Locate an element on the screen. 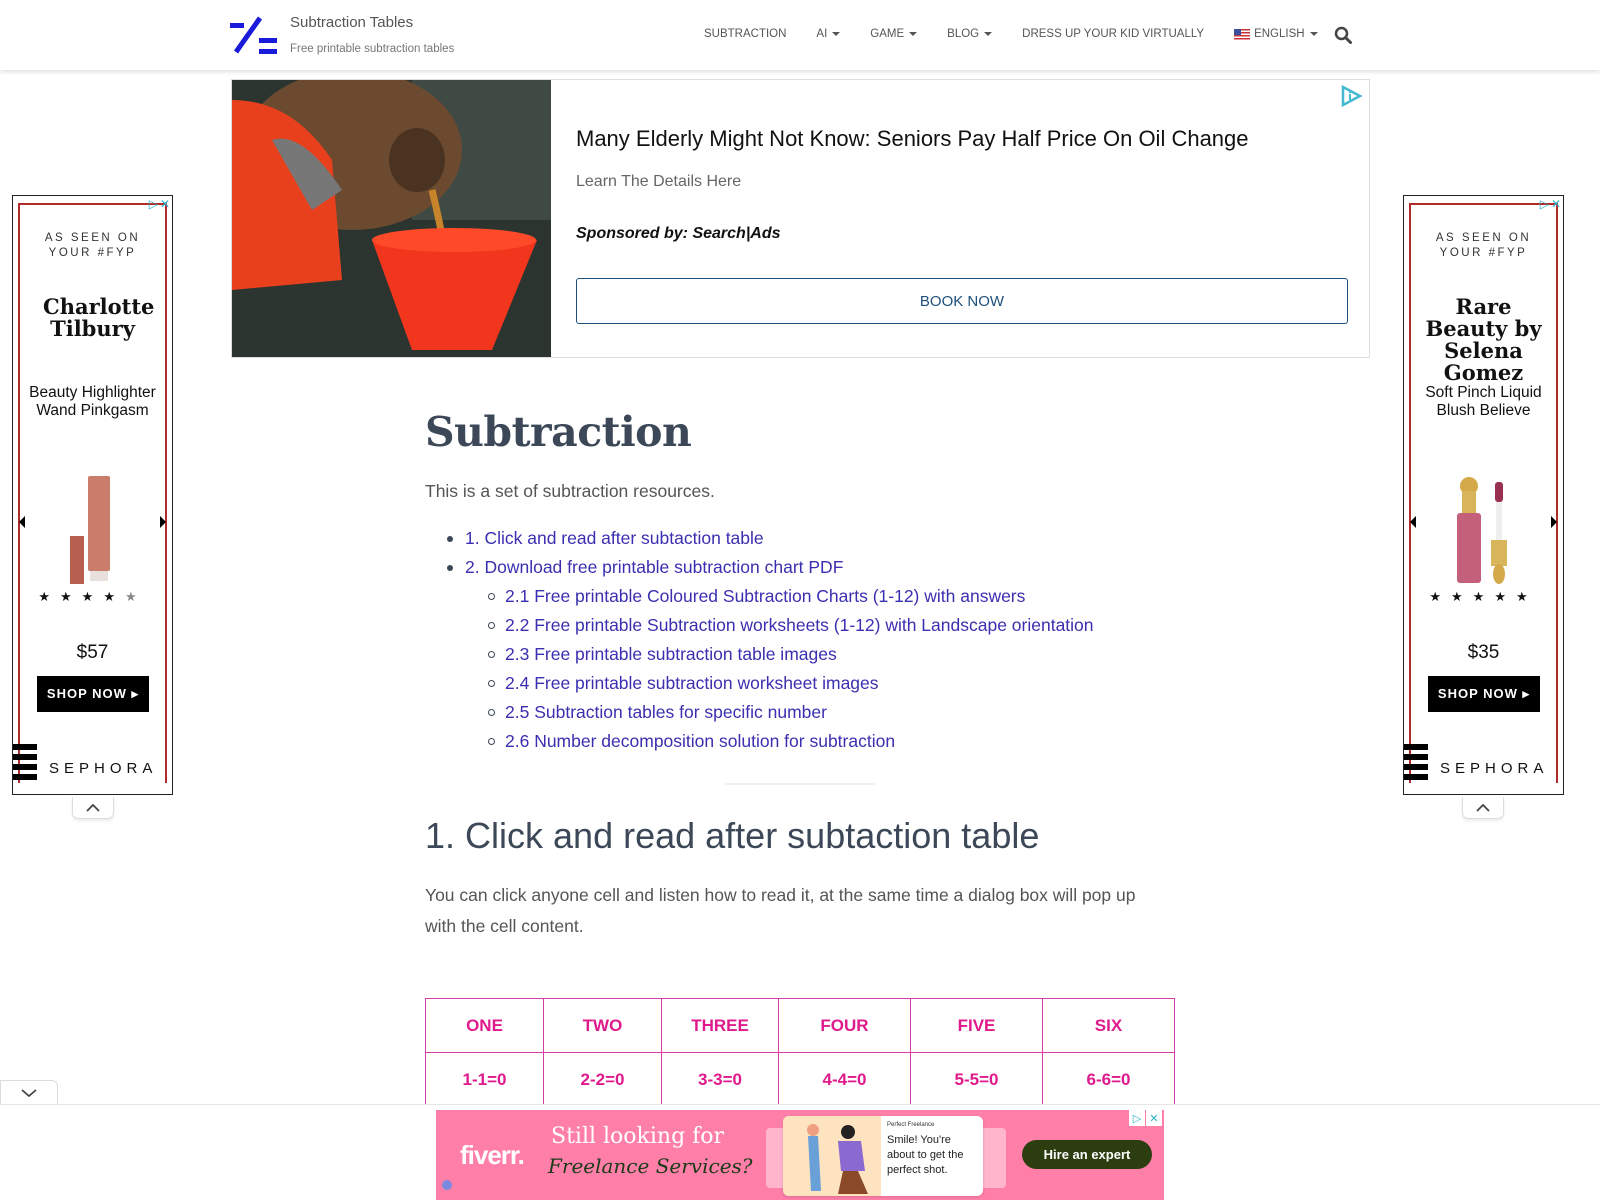  page-title: Subtraction is located at coordinates (558, 432).